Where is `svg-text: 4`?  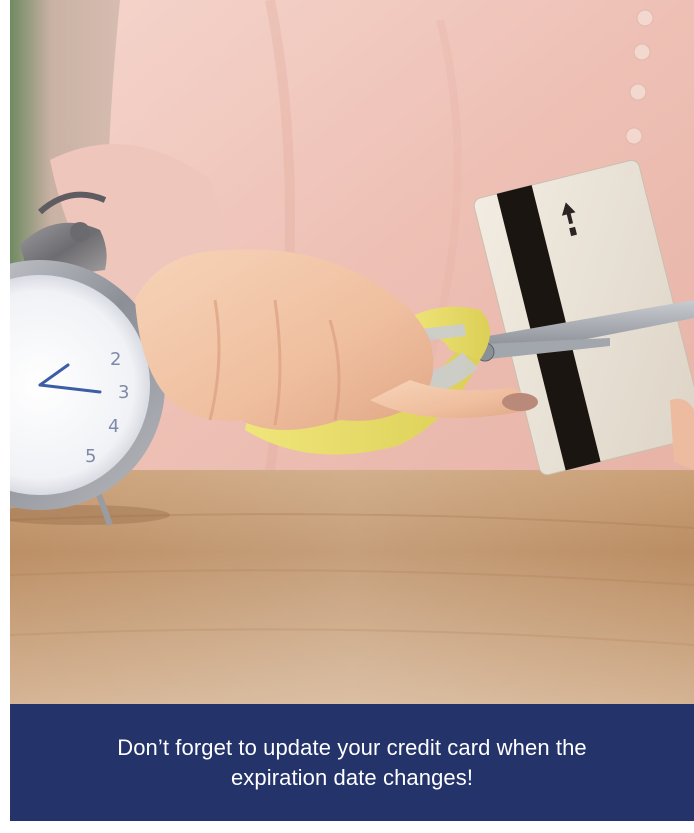 svg-text: 4 is located at coordinates (113, 426).